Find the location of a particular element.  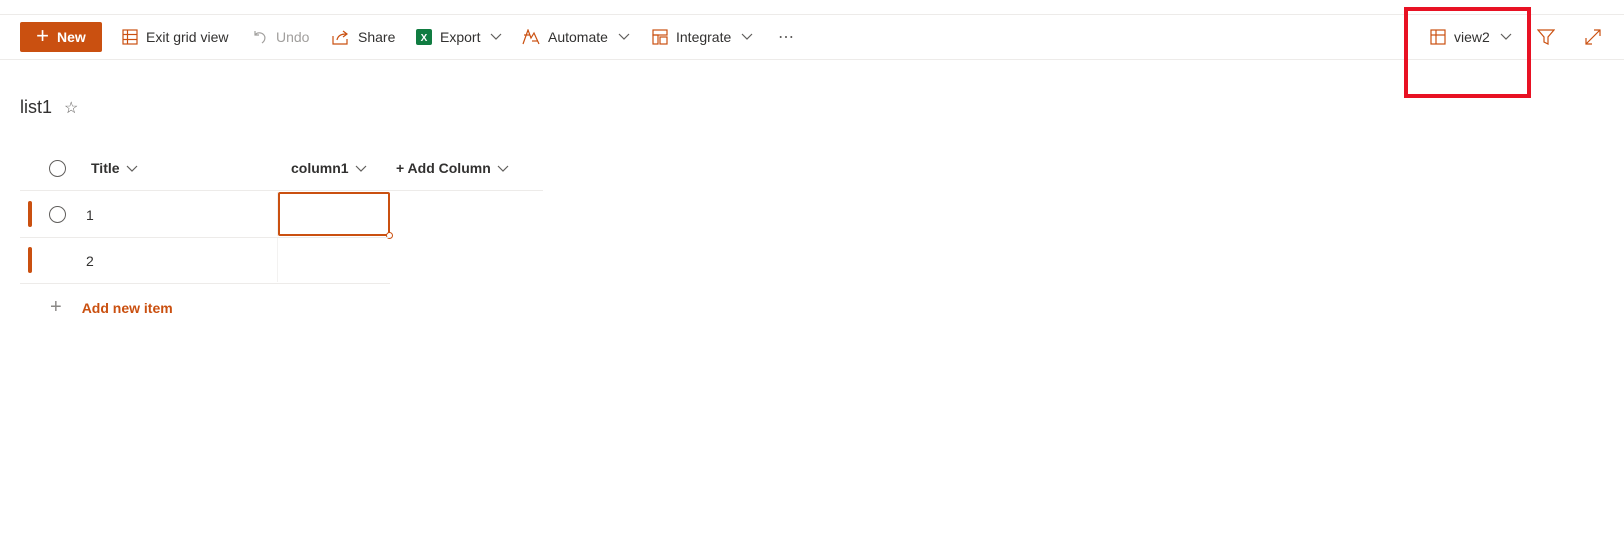

table-row-1-column1-cell is located at coordinates (334, 214).